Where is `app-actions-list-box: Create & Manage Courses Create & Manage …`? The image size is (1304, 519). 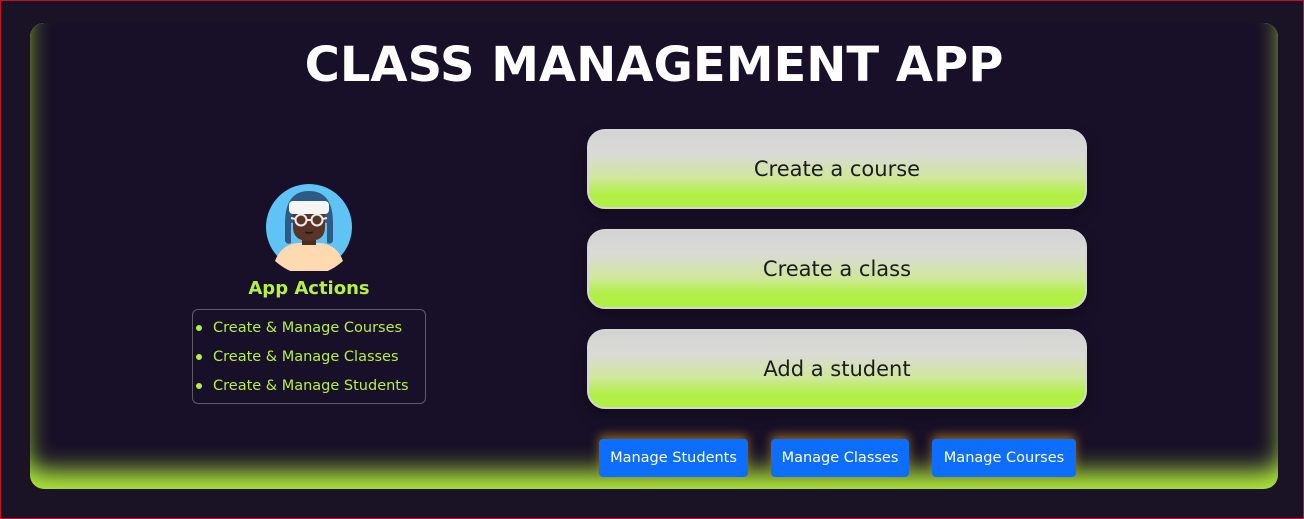
app-actions-list-box: Create & Manage Courses Create & Manage … is located at coordinates (309, 356).